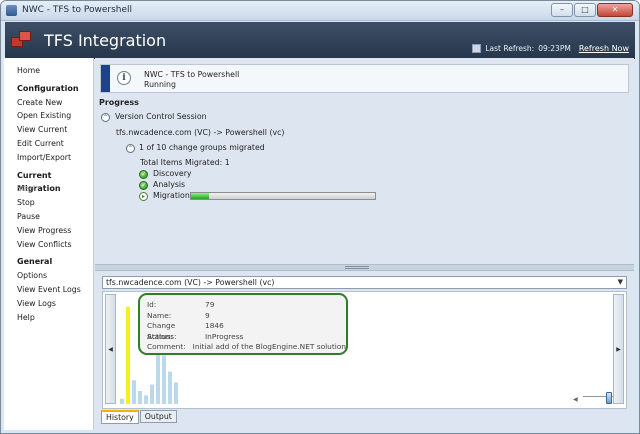 Image resolution: width=640 pixels, height=434 pixels. Describe the element at coordinates (575, 399) in the screenshot. I see `scroll-left-small-icon: ◀` at that location.